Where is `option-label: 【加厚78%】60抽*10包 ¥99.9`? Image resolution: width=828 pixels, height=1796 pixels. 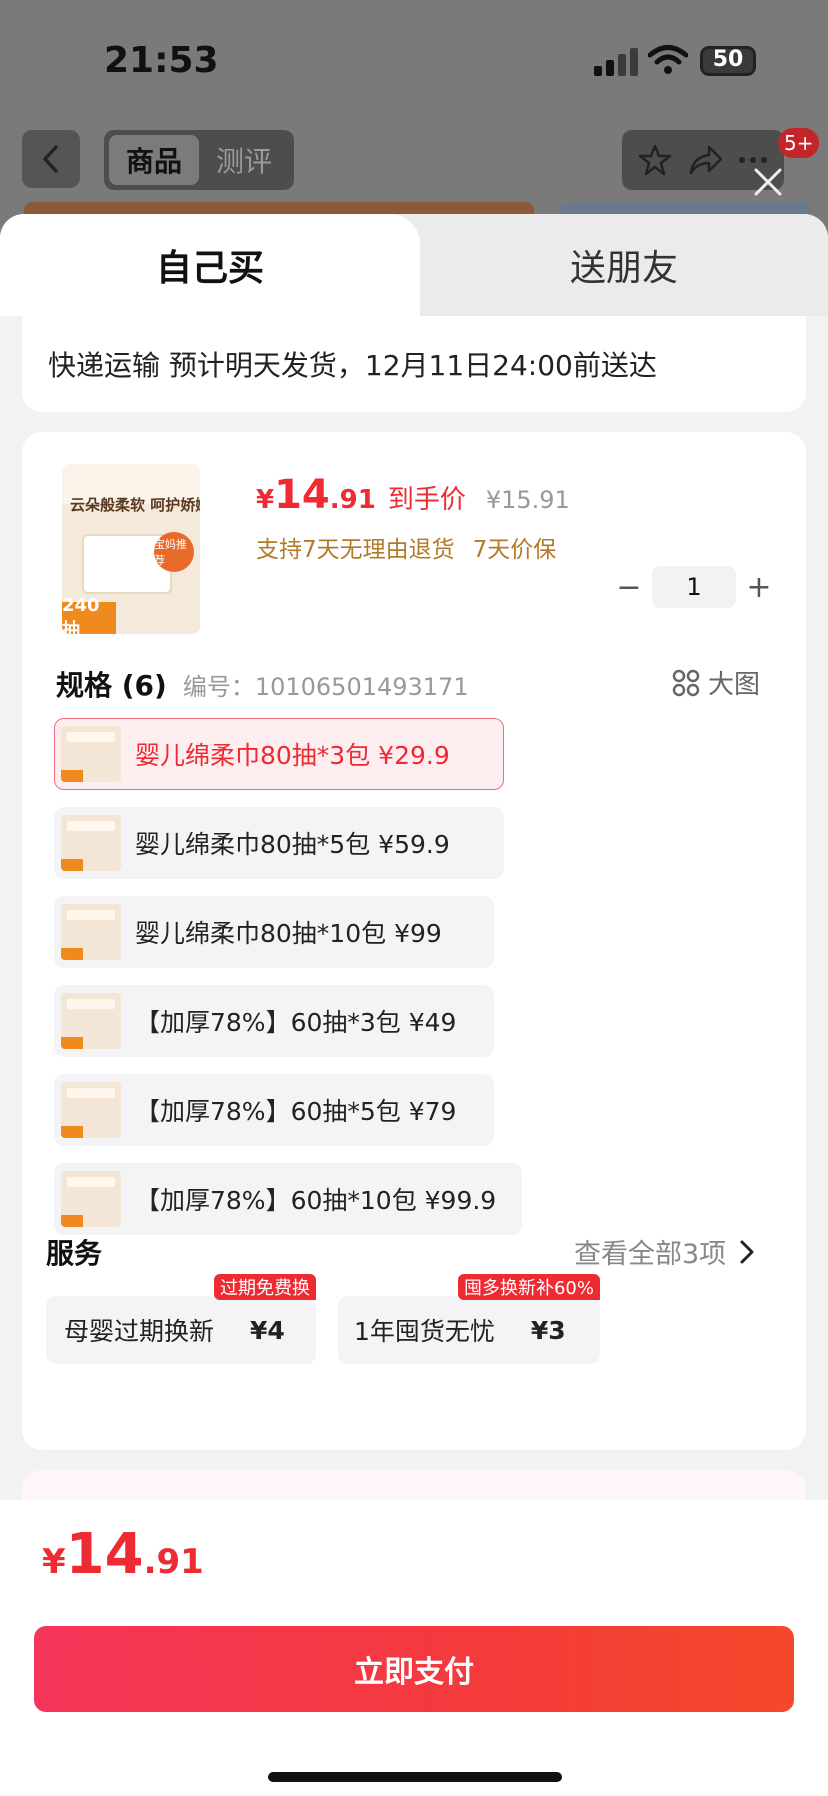
option-label: 【加厚78%】60抽*10包 ¥99.9 is located at coordinates (316, 1200).